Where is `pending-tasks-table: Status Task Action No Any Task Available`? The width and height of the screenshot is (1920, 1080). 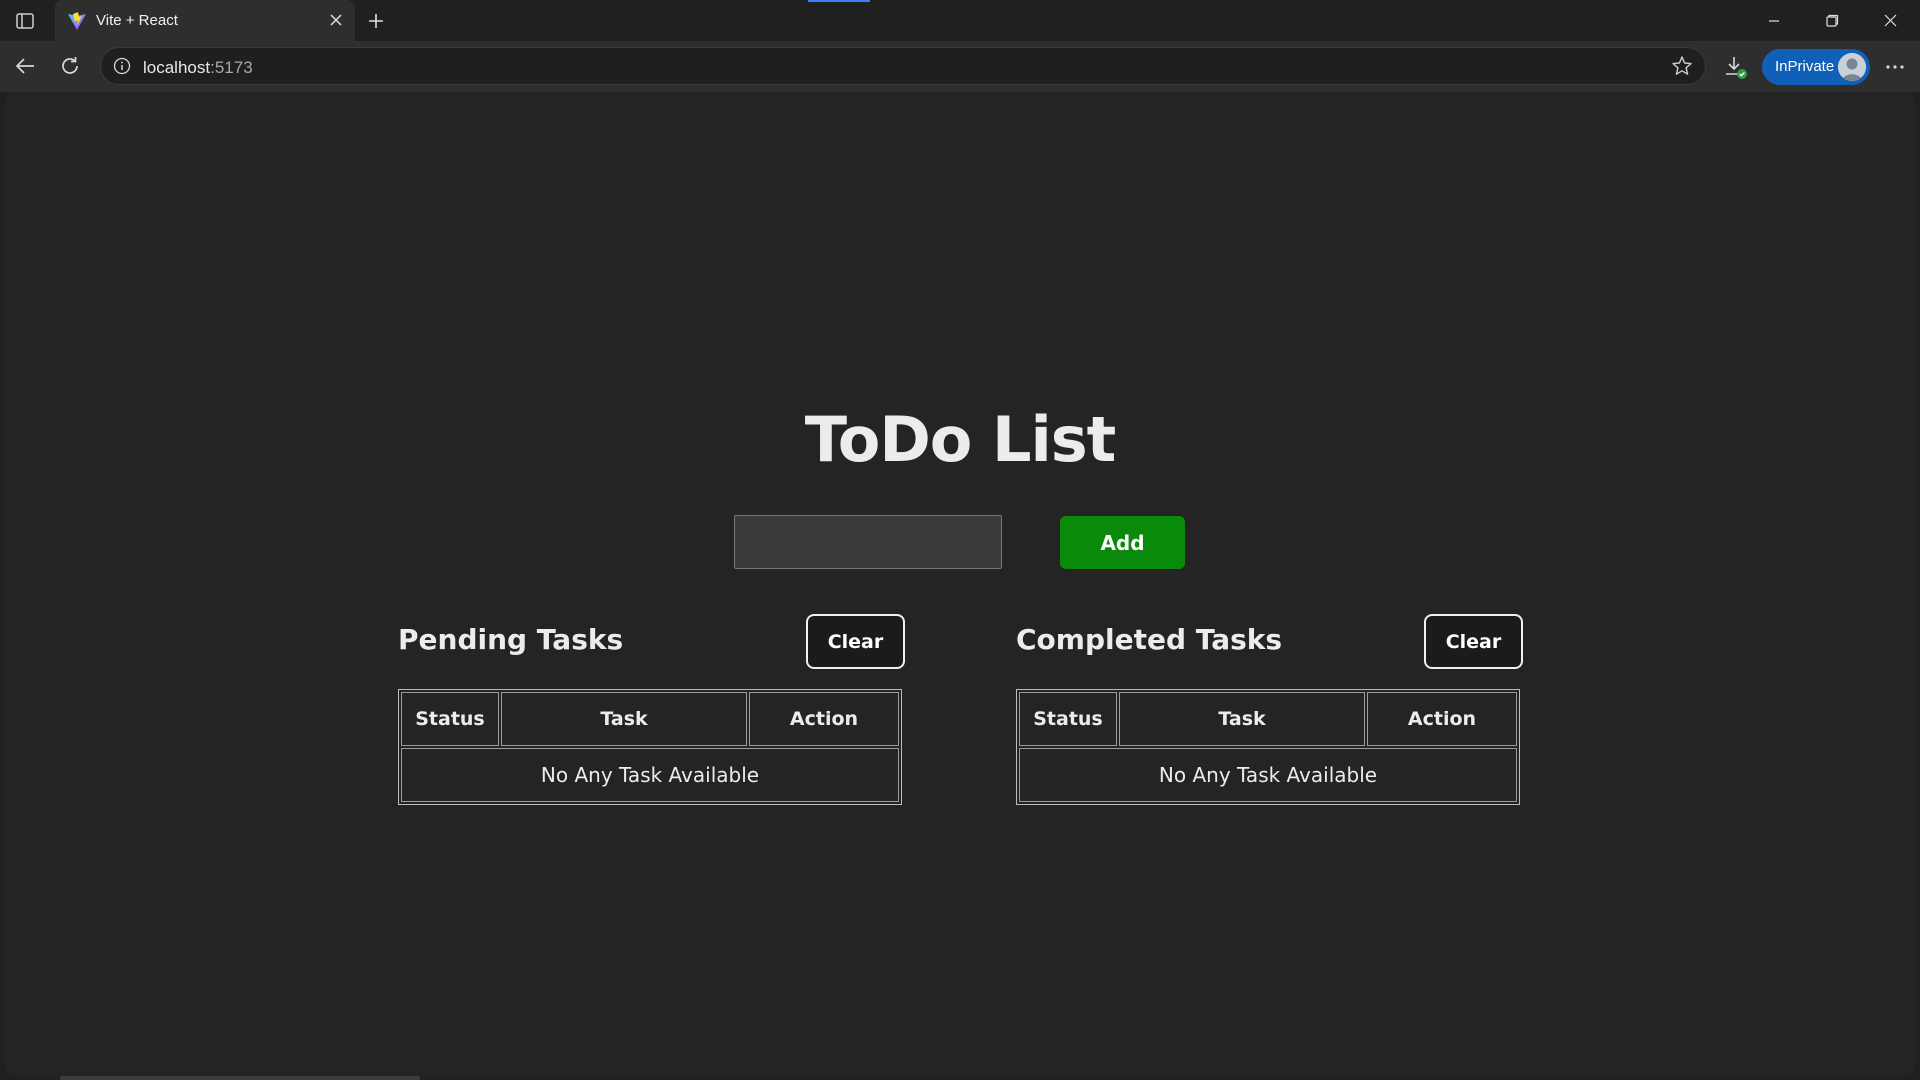
pending-tasks-table: Status Task Action No Any Task Available is located at coordinates (650, 747).